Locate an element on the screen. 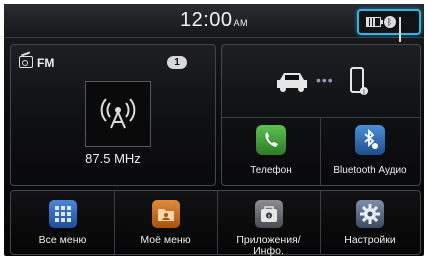  settings-button: Настройки is located at coordinates (370, 222).